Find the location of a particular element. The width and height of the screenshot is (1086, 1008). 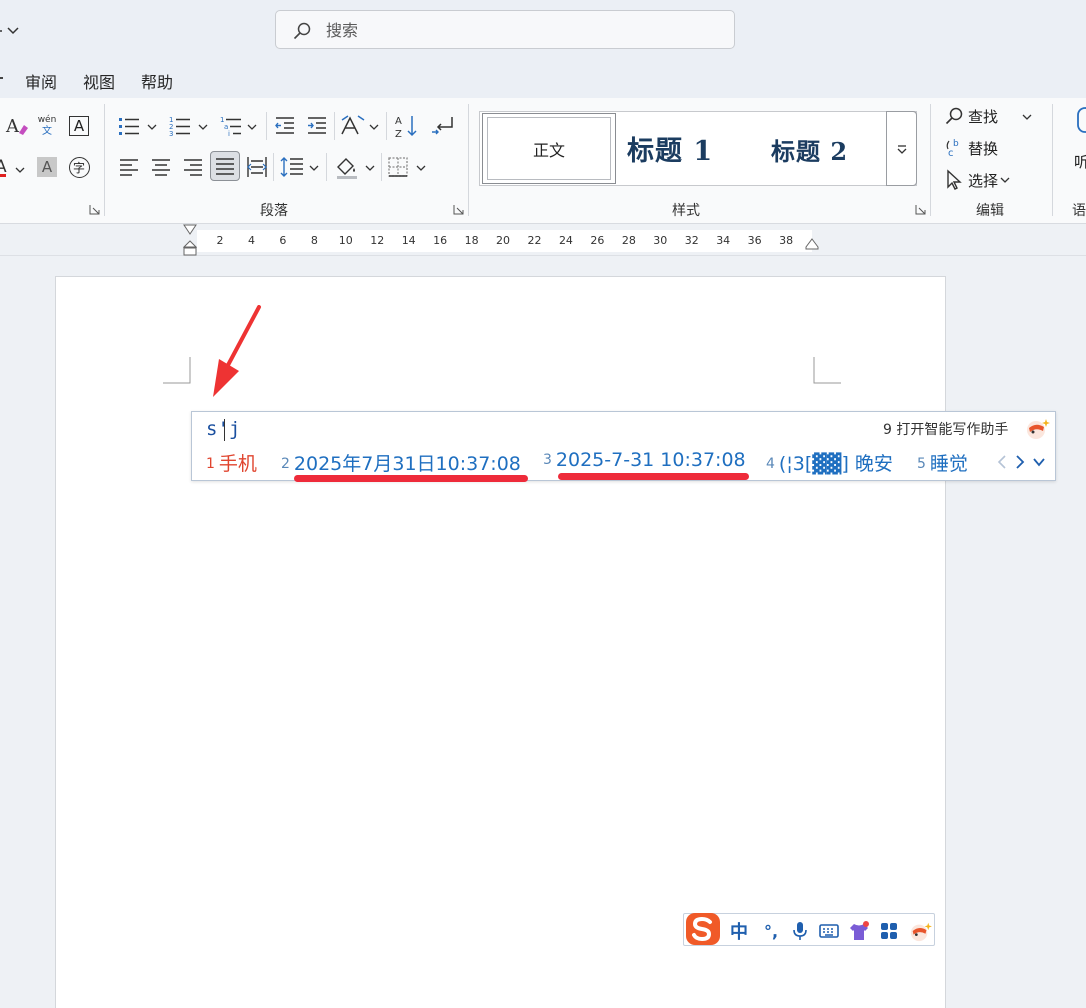

bullets-button is located at coordinates (129, 126).